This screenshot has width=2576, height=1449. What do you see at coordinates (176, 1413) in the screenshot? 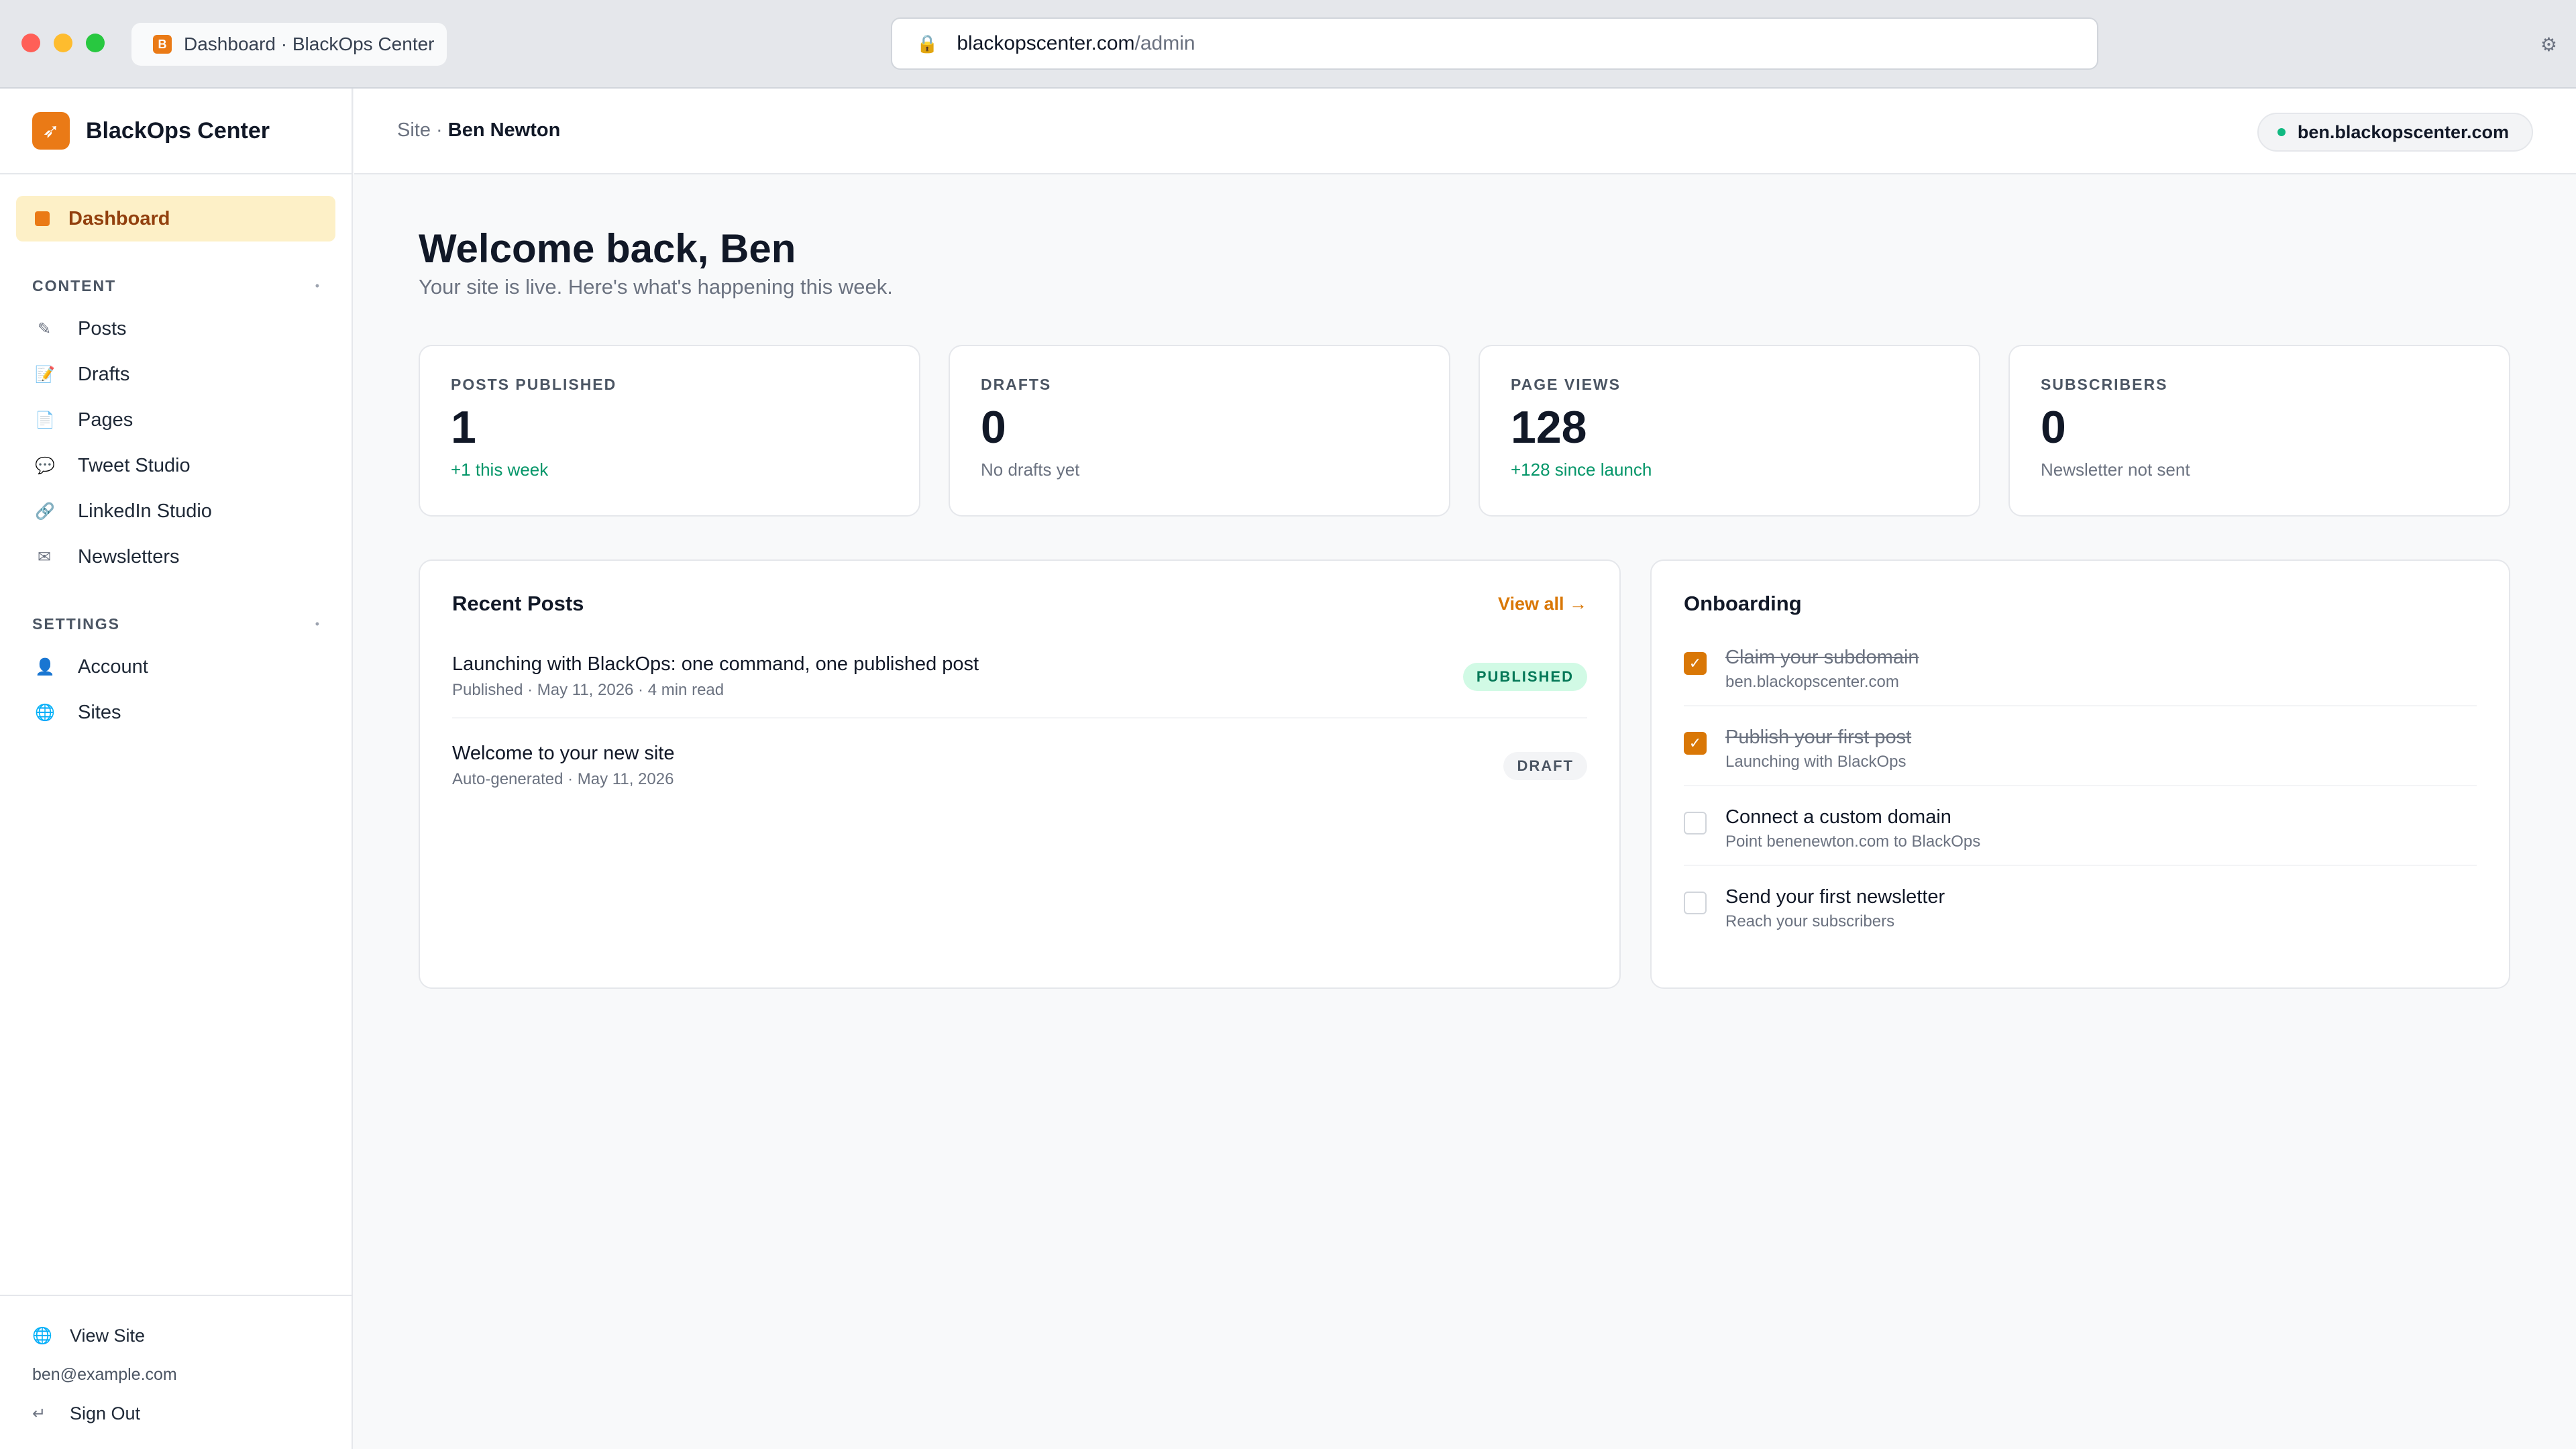
I see `sign-out-button: ↵ Sign Out` at bounding box center [176, 1413].